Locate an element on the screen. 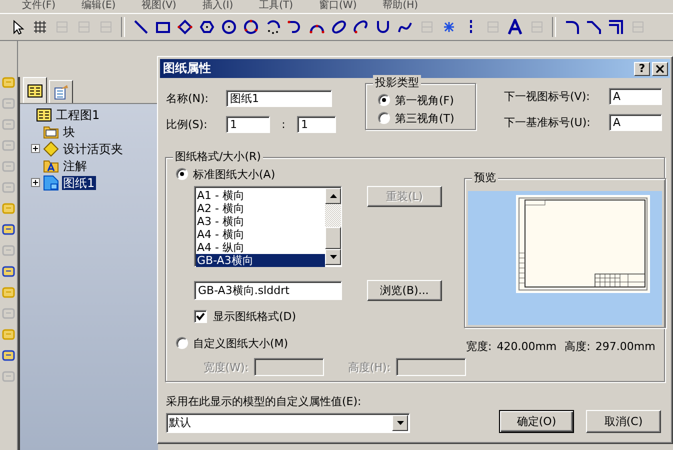  radio-label: 第三视角(T) is located at coordinates (424, 118).